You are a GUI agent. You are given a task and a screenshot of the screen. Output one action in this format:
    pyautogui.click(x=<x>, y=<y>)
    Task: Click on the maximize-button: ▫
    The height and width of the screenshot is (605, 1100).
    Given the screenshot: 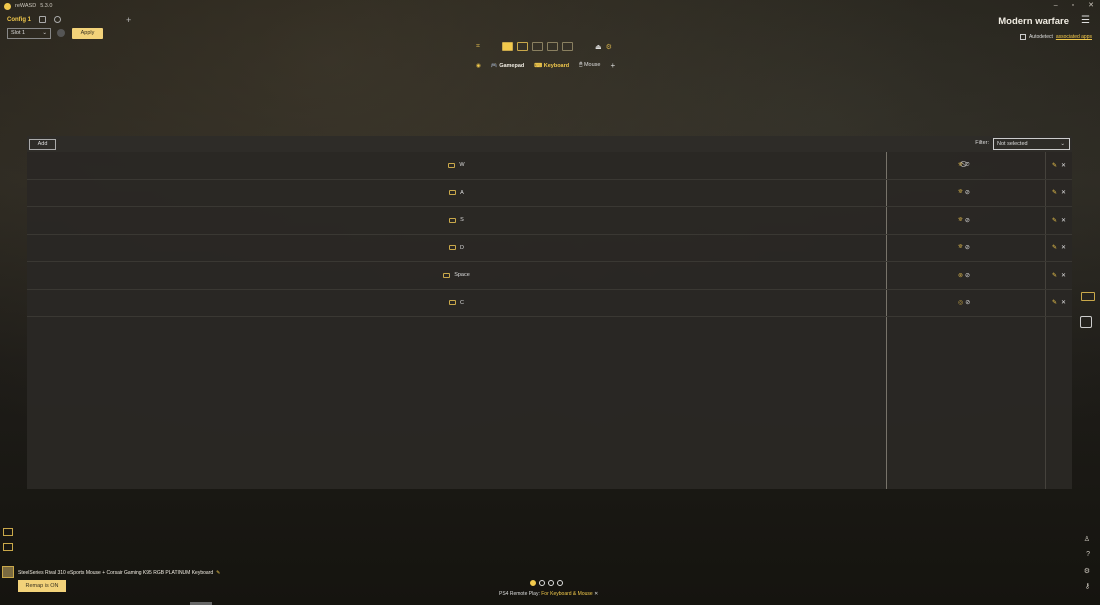 What is the action you would take?
    pyautogui.click(x=1073, y=6)
    